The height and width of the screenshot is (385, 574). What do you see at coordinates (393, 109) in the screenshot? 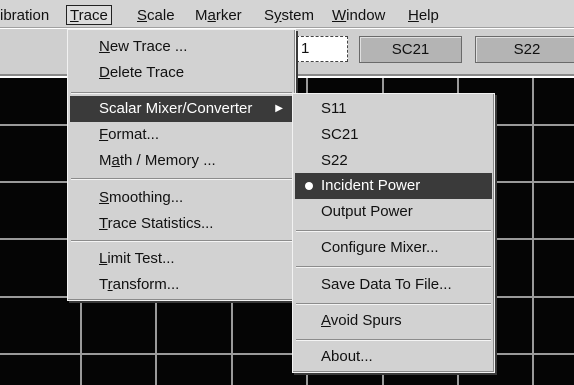
I see `submenu-item-s11: S11` at bounding box center [393, 109].